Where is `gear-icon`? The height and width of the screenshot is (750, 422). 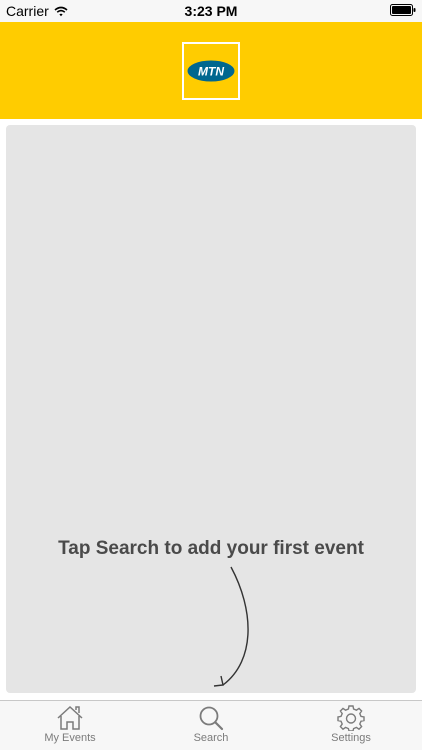
gear-icon is located at coordinates (351, 718).